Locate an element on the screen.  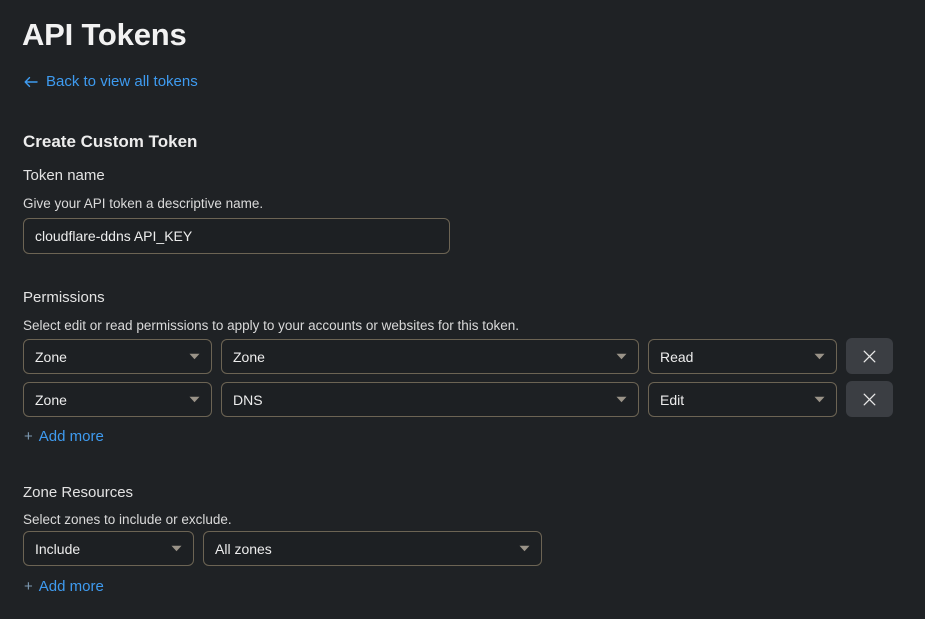
permission-scope-value-1: Zone is located at coordinates (51, 399).